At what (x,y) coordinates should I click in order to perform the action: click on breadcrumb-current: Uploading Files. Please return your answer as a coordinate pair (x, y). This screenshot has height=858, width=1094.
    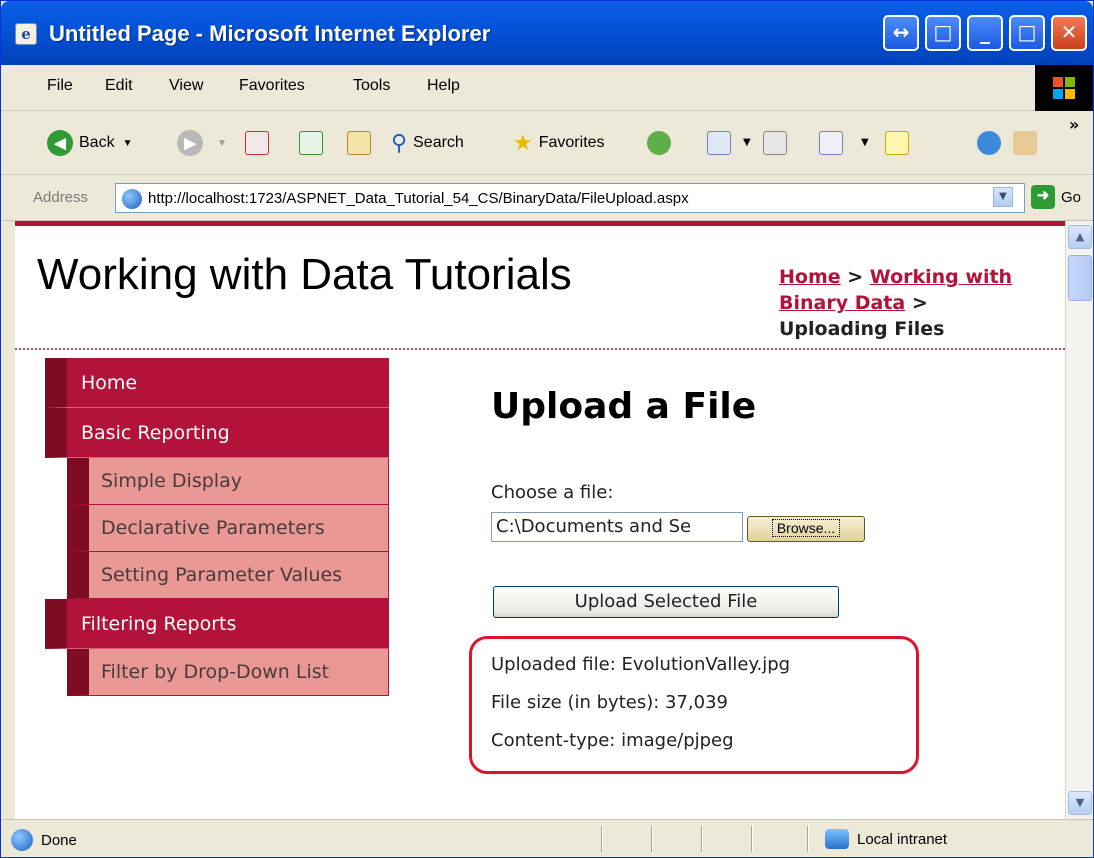
    Looking at the image, I should click on (862, 329).